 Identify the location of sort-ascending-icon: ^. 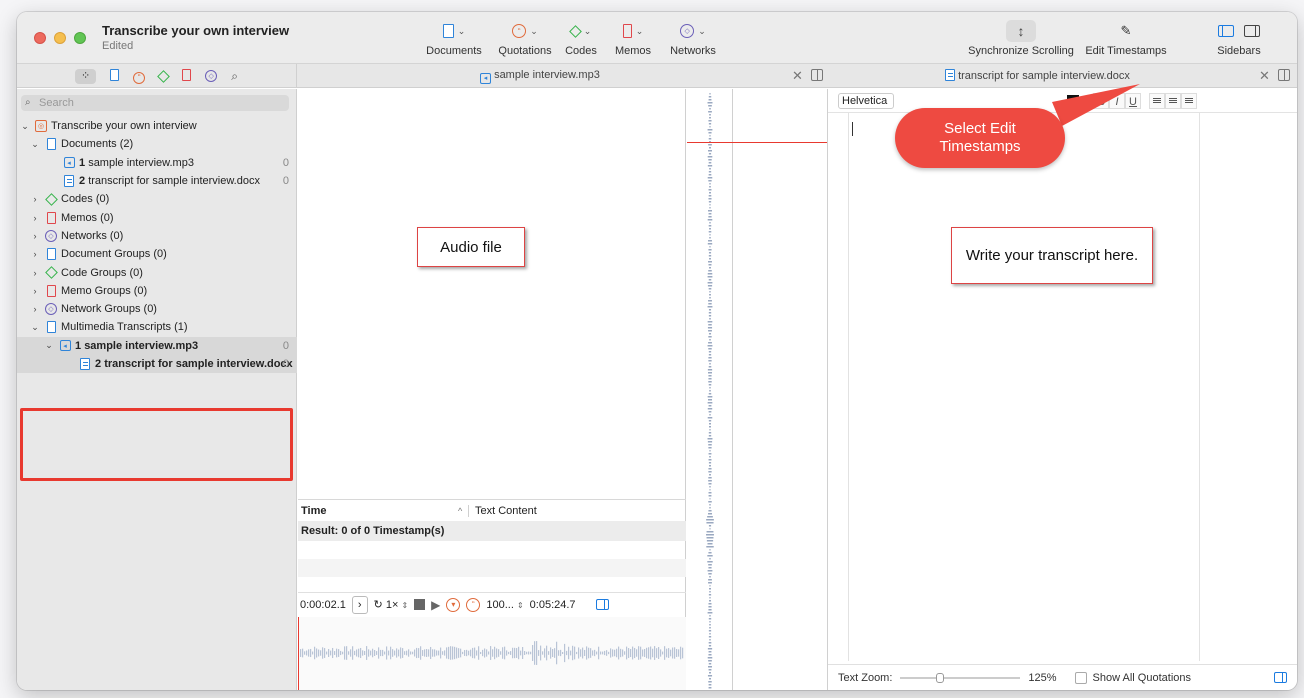
(463, 511).